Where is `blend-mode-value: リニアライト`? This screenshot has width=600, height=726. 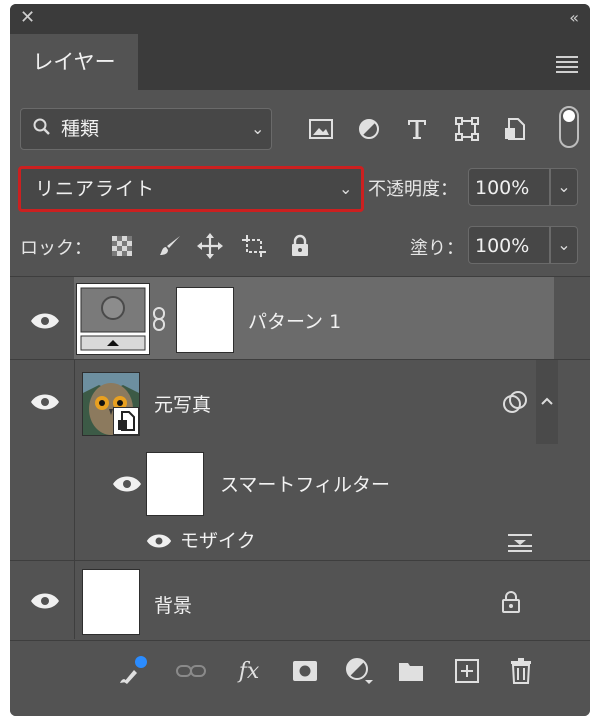
blend-mode-value: リニアライト is located at coordinates (95, 189).